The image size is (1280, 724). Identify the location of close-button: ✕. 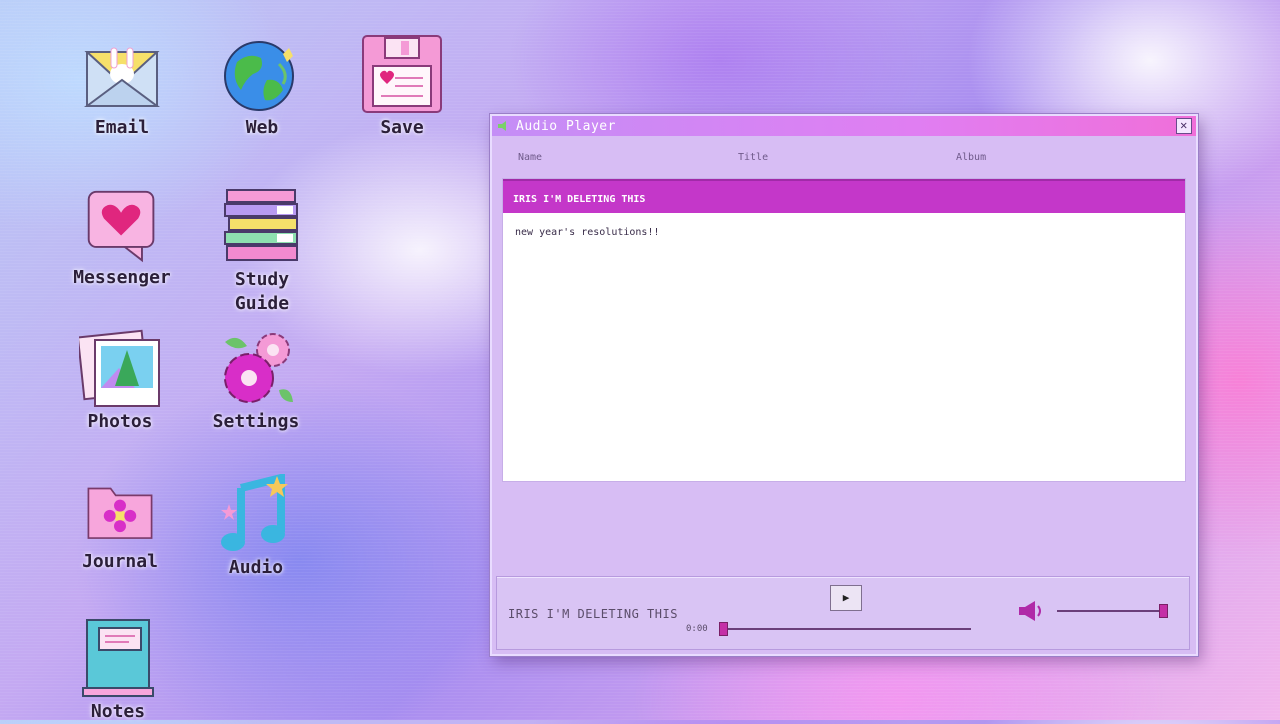
(1184, 126).